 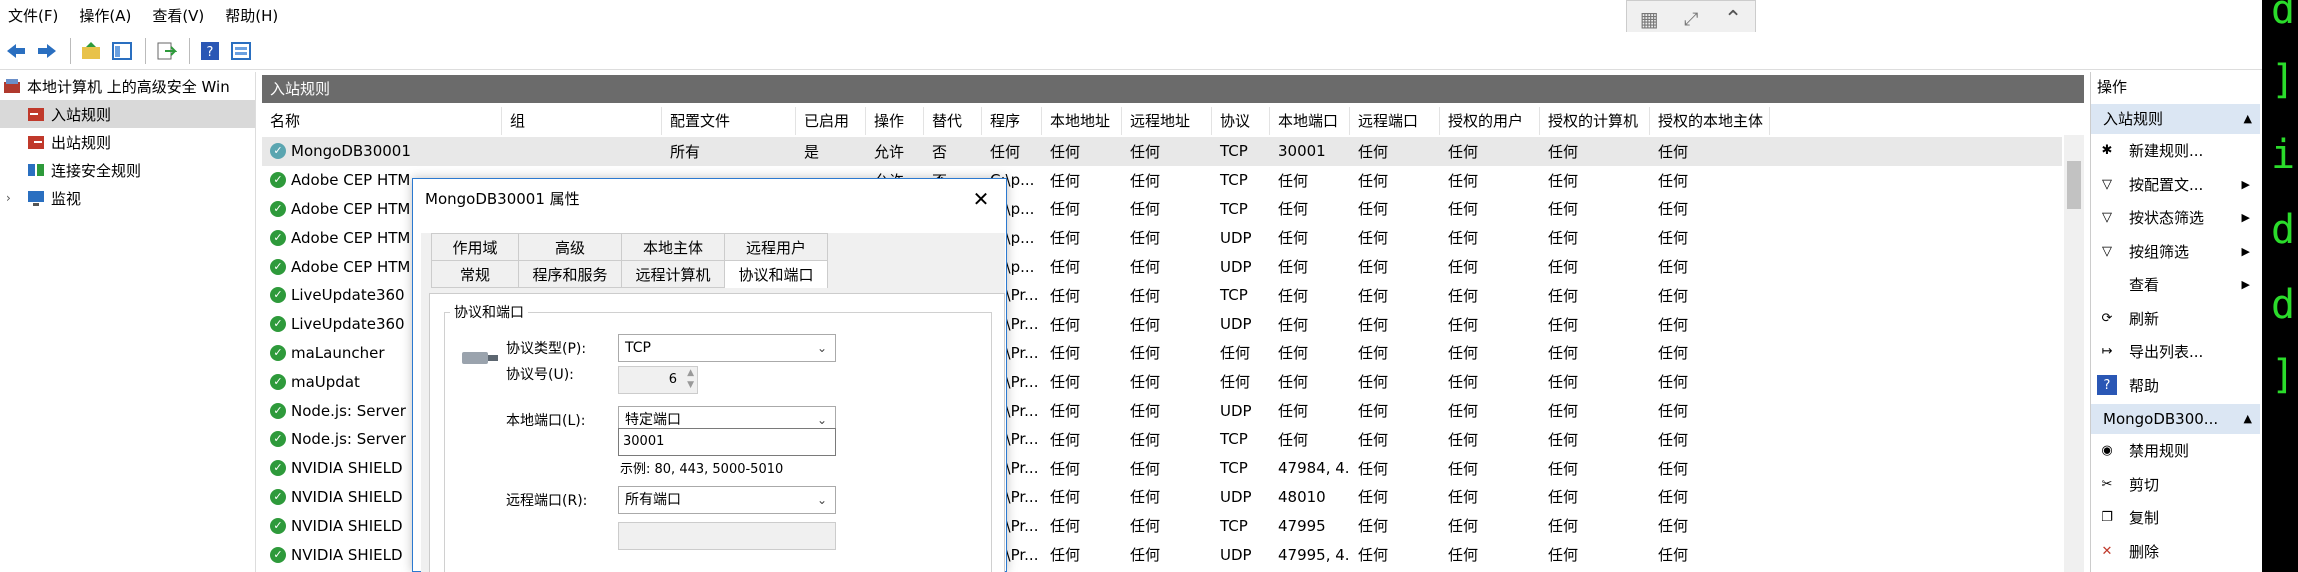 What do you see at coordinates (127, 142) in the screenshot?
I see `tree-item-outbound: 出站规则` at bounding box center [127, 142].